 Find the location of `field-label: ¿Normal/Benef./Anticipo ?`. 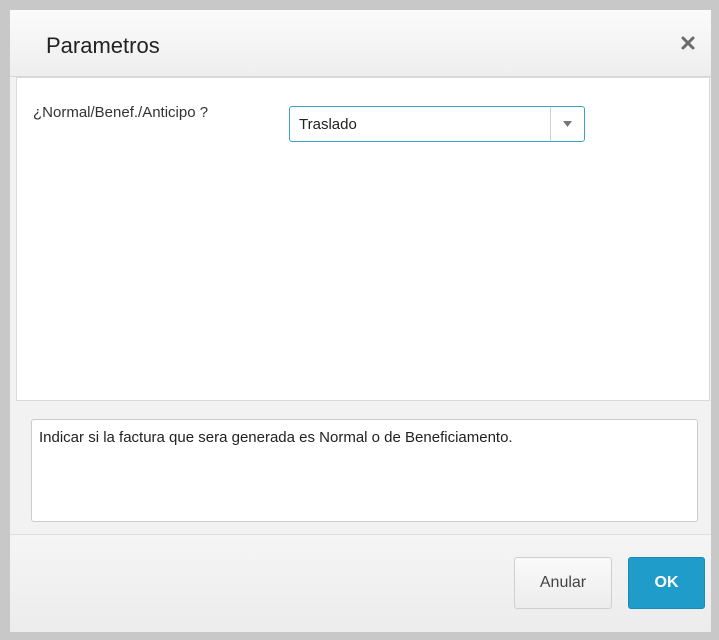

field-label: ¿Normal/Benef./Anticipo ? is located at coordinates (121, 112).